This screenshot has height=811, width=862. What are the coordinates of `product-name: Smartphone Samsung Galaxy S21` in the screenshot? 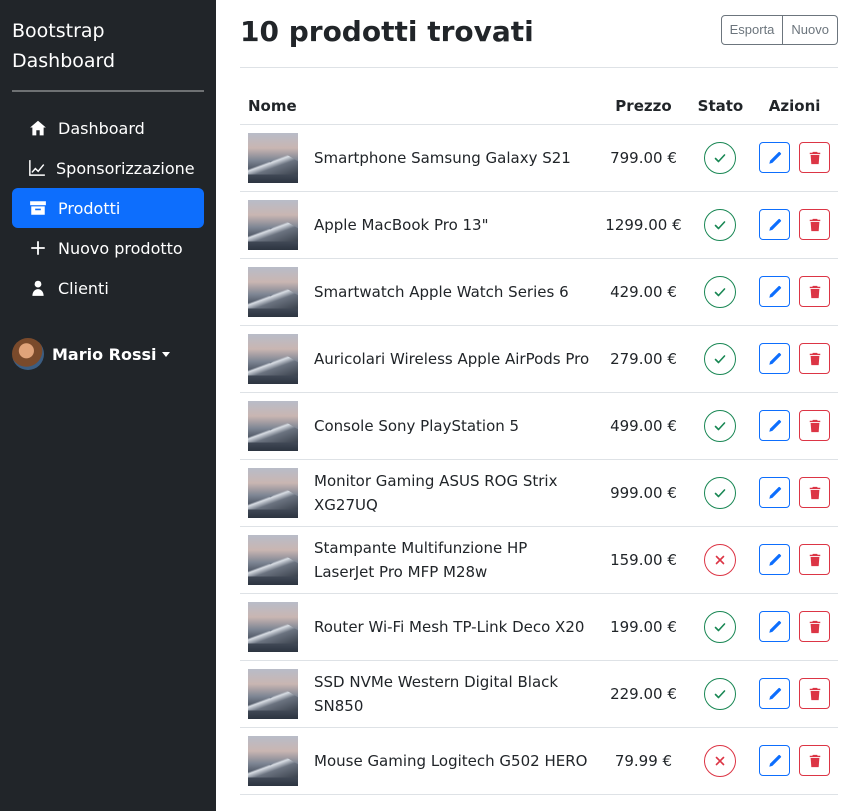 It's located at (452, 158).